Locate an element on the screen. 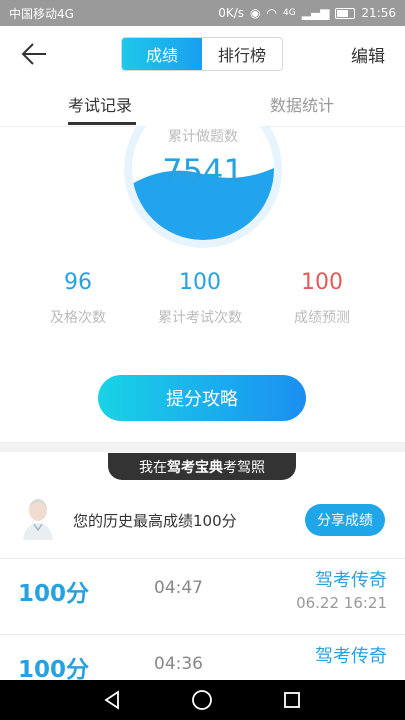 The image size is (405, 720). network-speed: 0K/s is located at coordinates (231, 13).